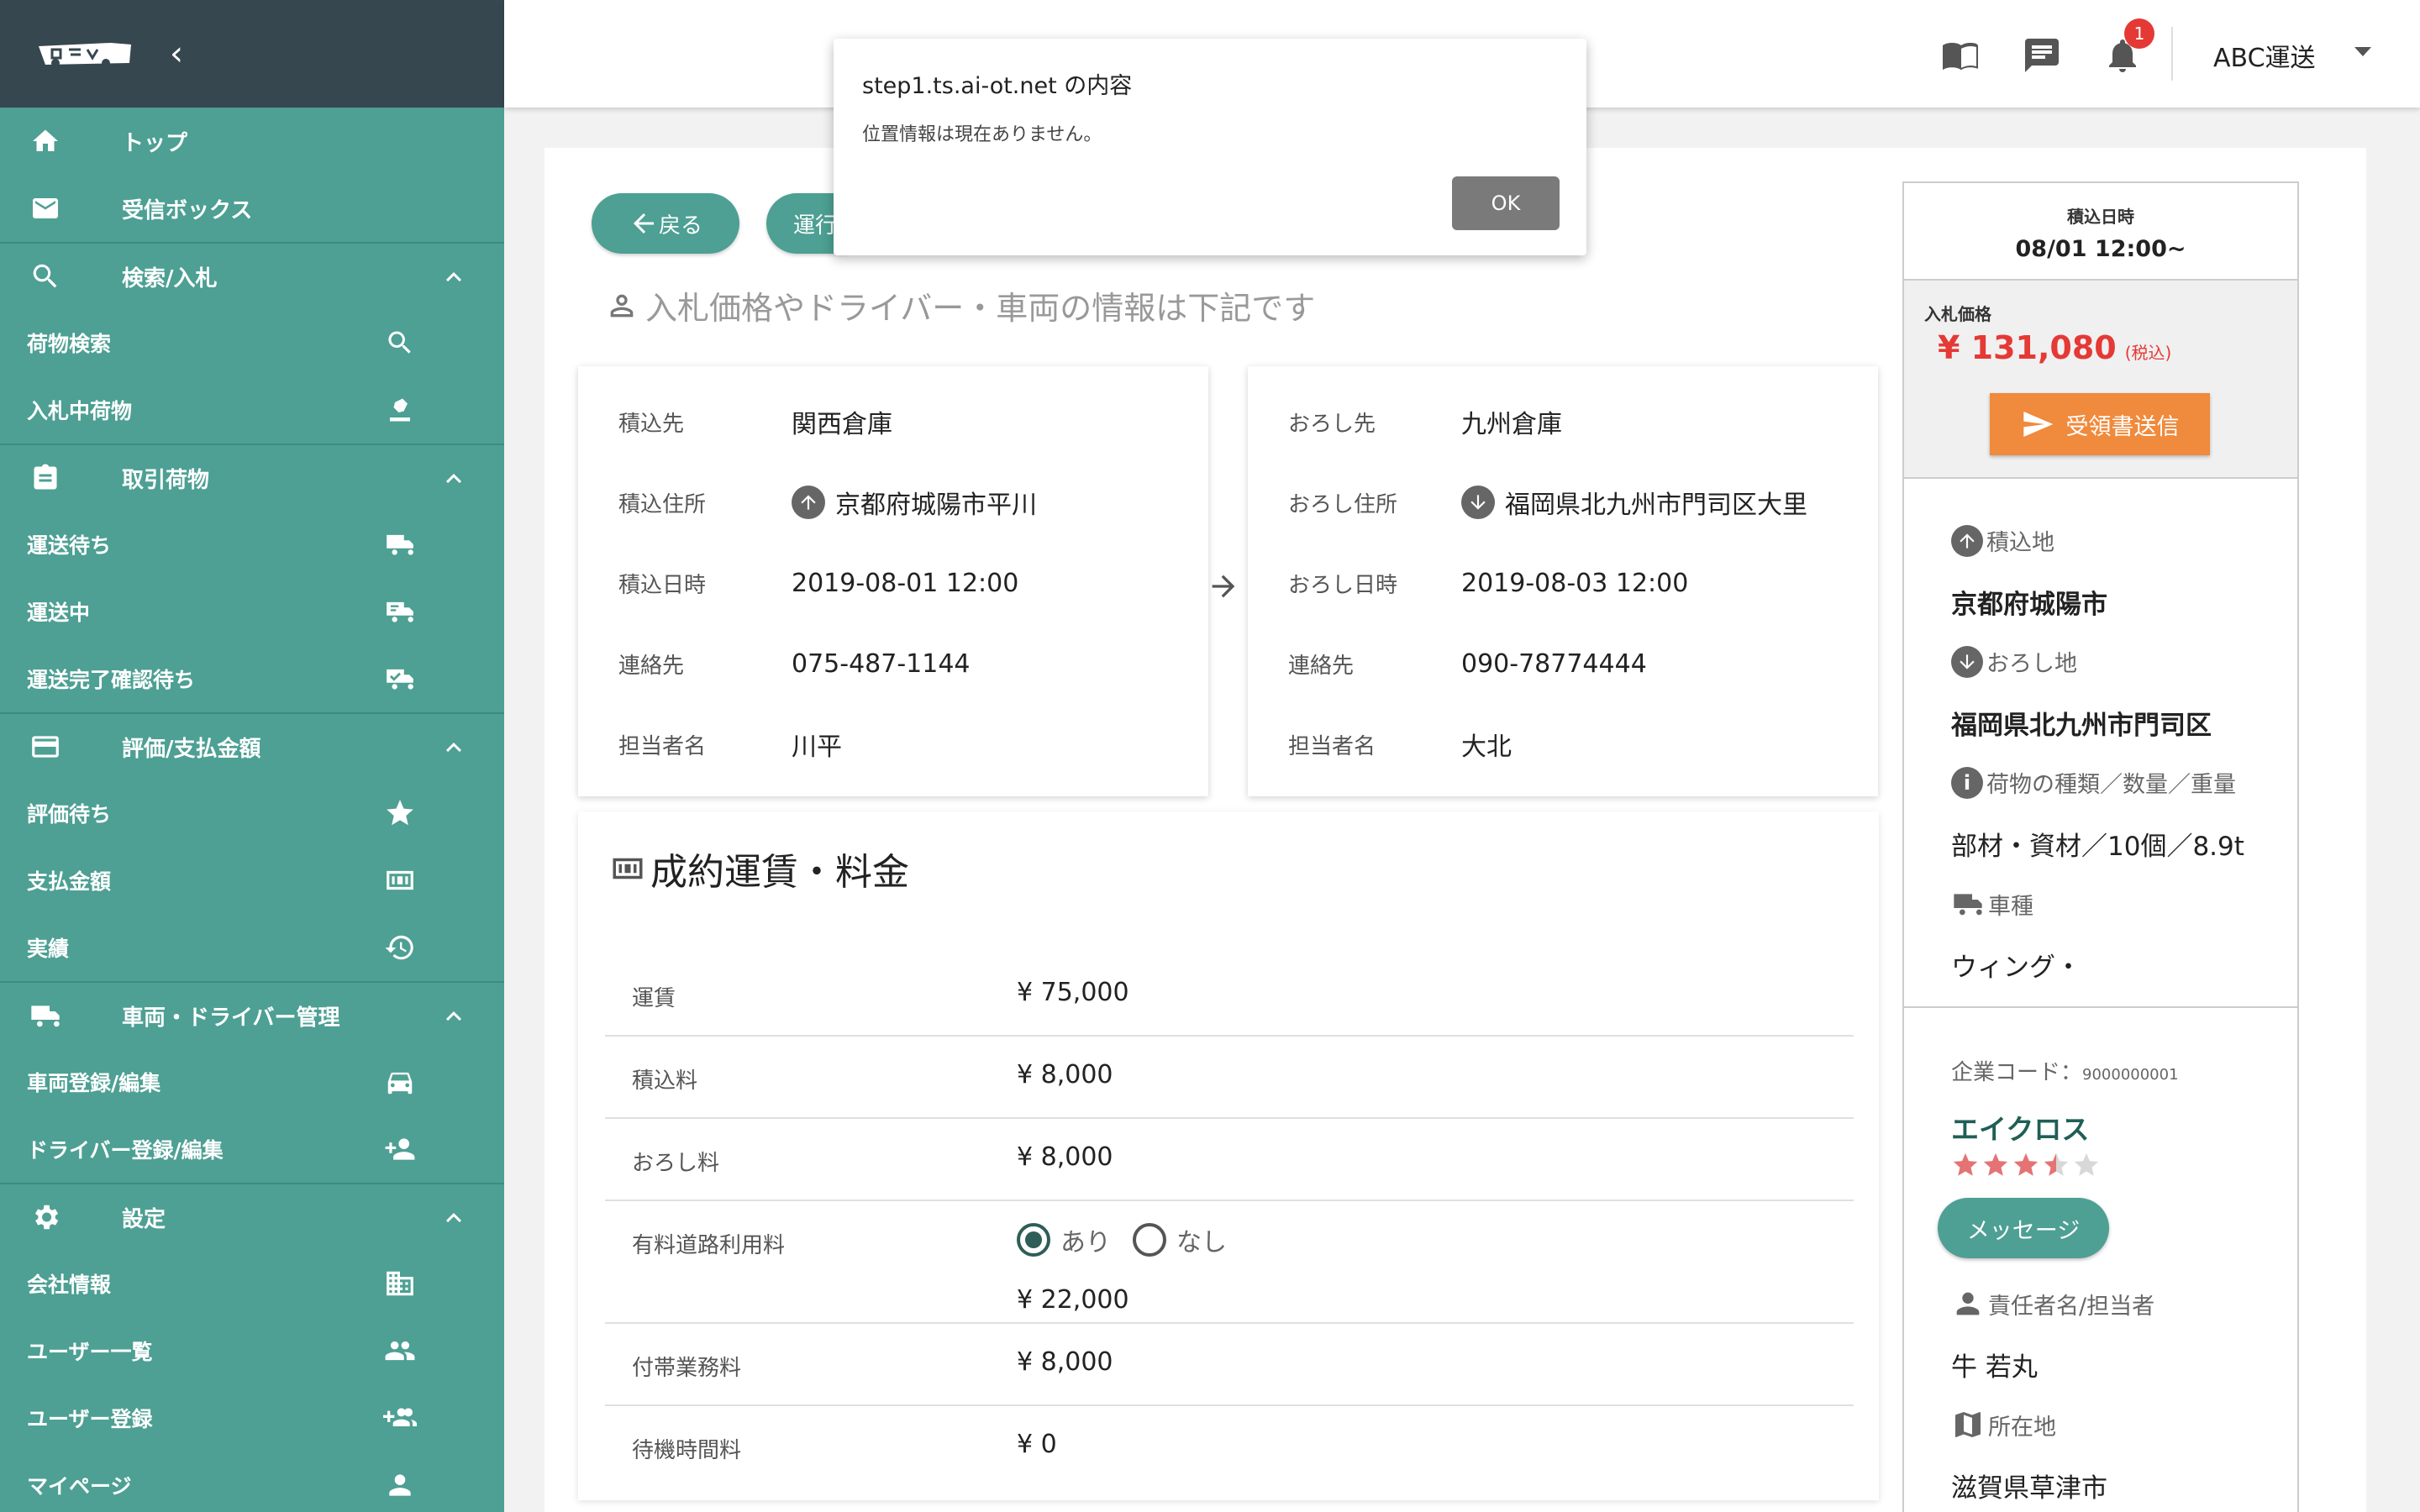  Describe the element at coordinates (252, 678) in the screenshot. I see `sidebar-item-completion-check: 運送完了確認待ち` at that location.